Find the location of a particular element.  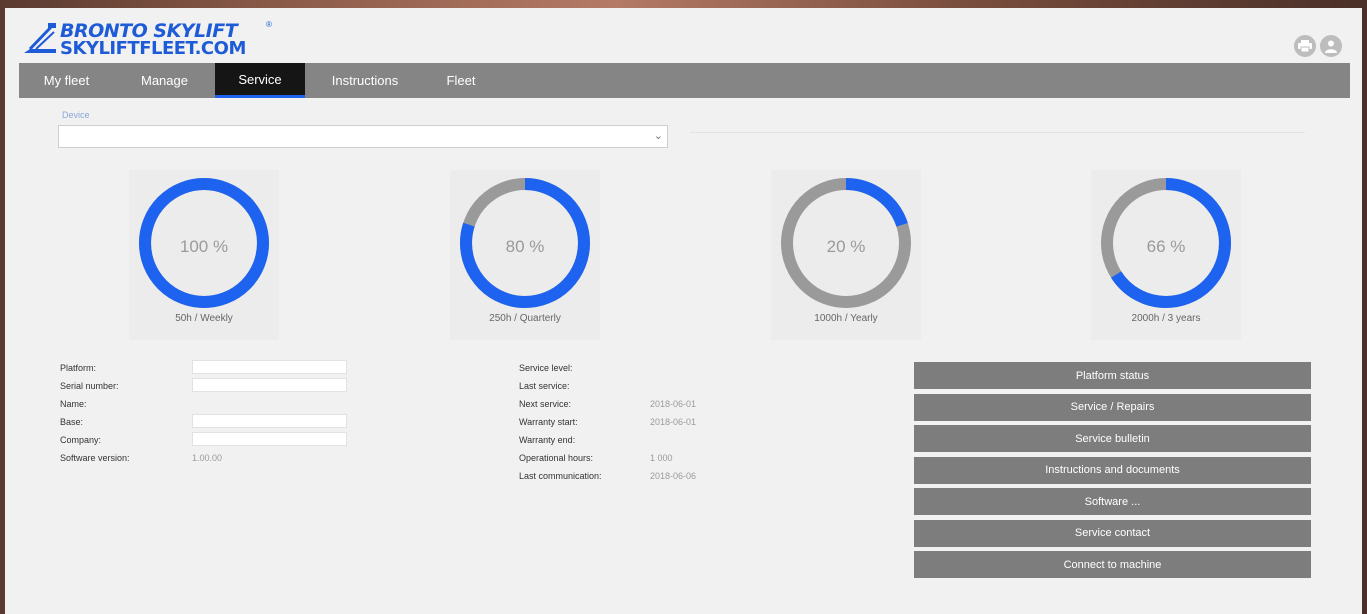

brand-logo: BRONTO SKYLIFT SKYLIFTFLEET.COM ® is located at coordinates (147, 39).